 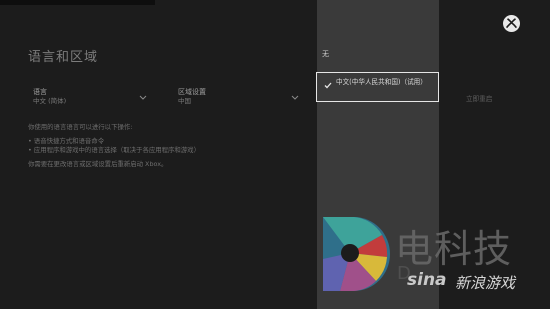 What do you see at coordinates (98, 164) in the screenshot?
I see `description-note: 你需要在更改语言或区域设置后重新启动 Xbox。` at bounding box center [98, 164].